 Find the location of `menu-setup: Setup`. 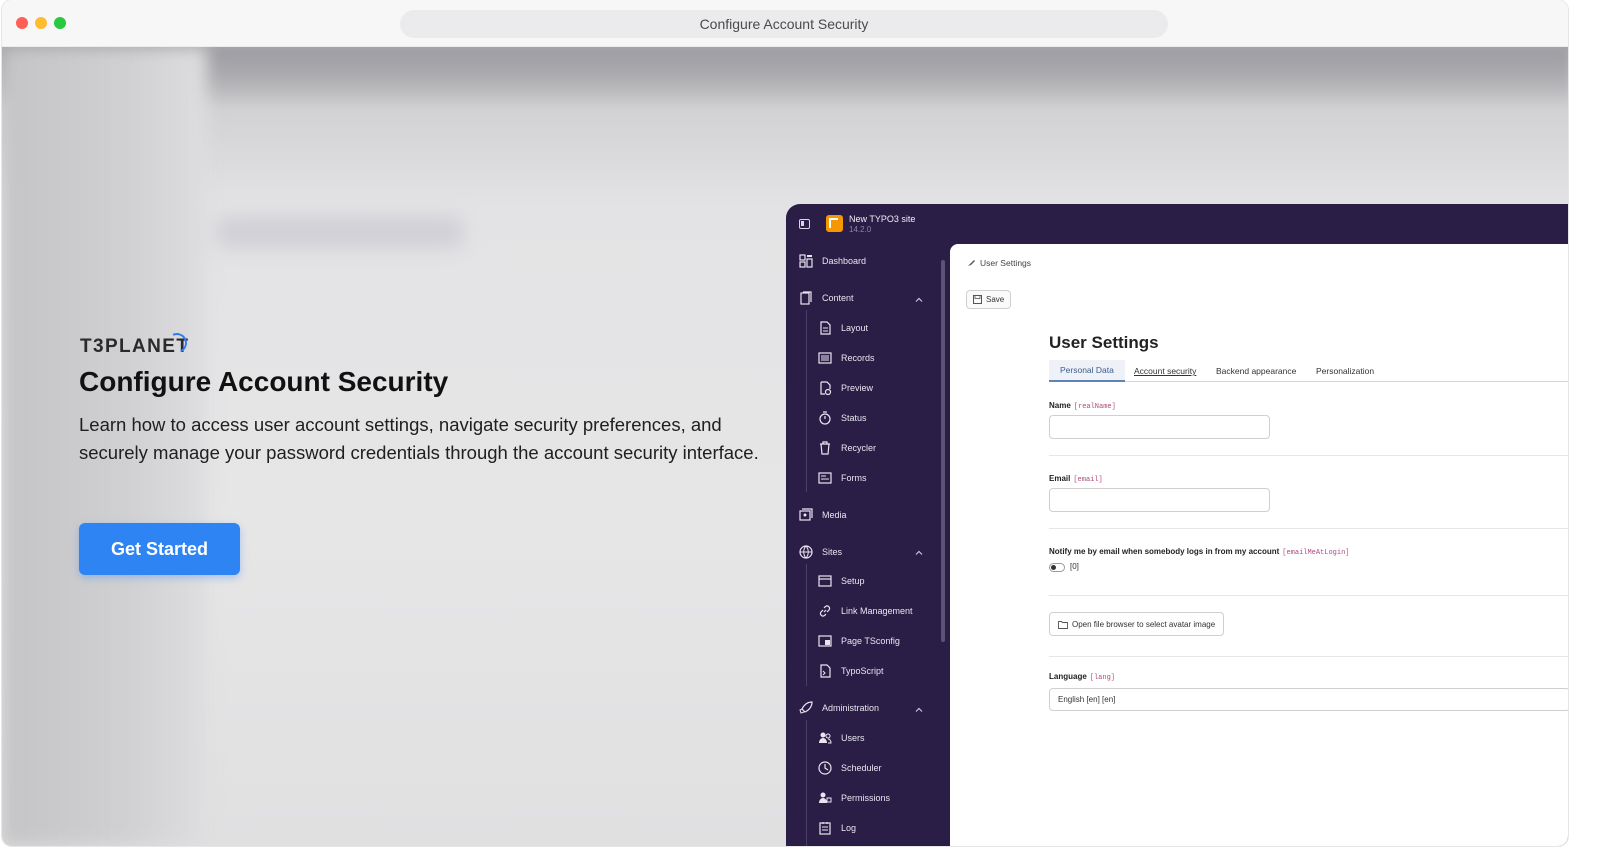

menu-setup: Setup is located at coordinates (841, 580).